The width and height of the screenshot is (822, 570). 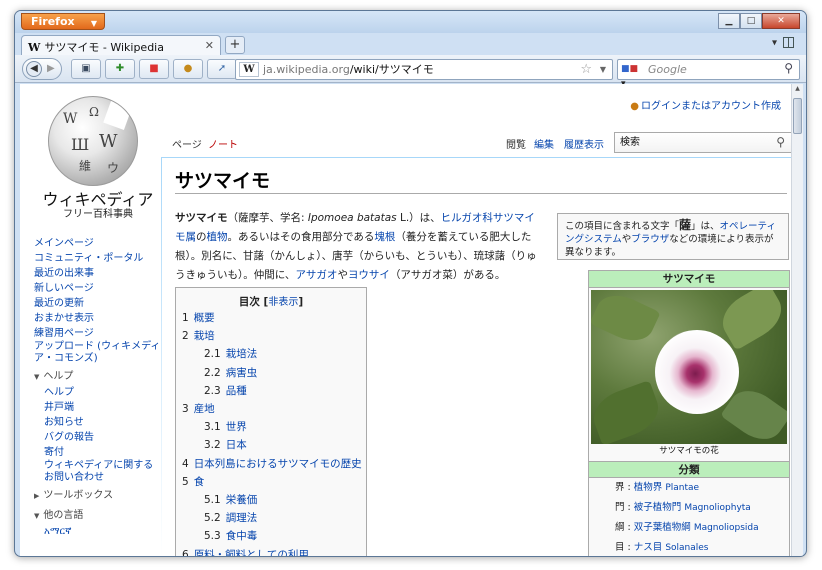 What do you see at coordinates (98, 333) in the screenshot?
I see `sidebar-item-sandbox: 練習用ページ` at bounding box center [98, 333].